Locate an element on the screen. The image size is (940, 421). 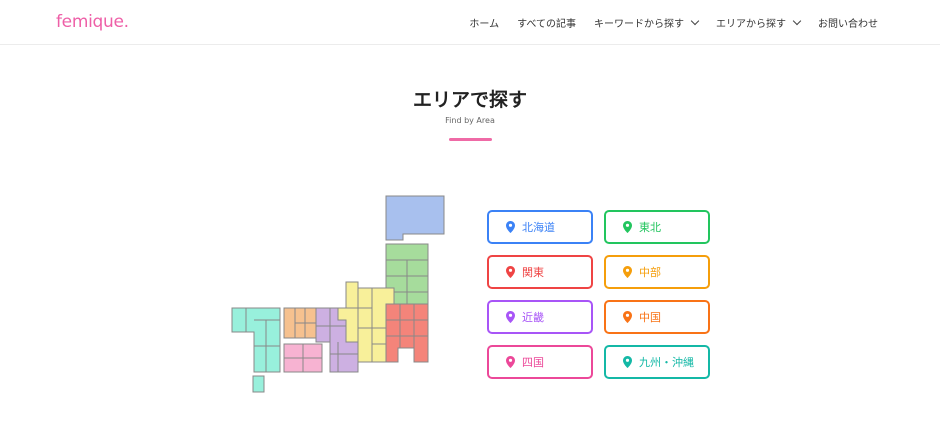
area-button-kanto: 関東 is located at coordinates (540, 272).